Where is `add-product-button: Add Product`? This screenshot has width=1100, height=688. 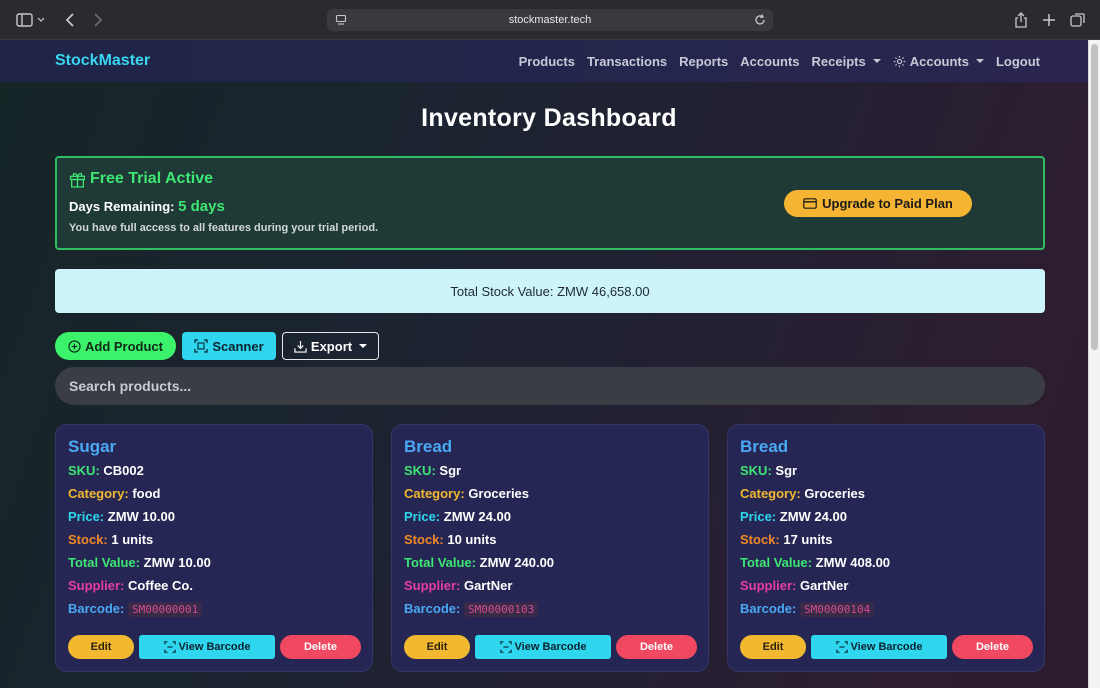
add-product-button: Add Product is located at coordinates (115, 346).